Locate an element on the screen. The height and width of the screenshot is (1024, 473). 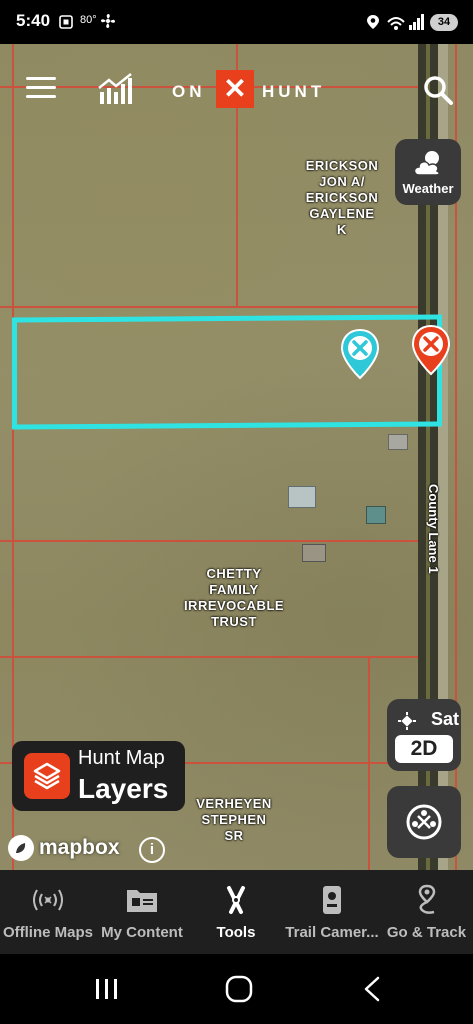
brand-hunt: HUNT is located at coordinates (294, 91).